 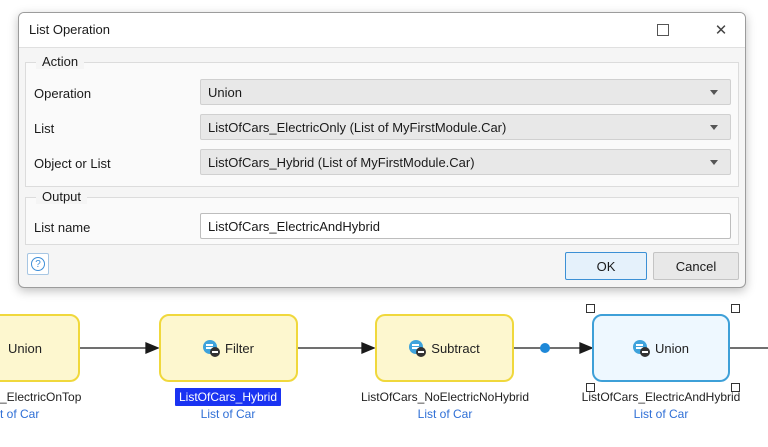 I want to click on operation-value: Union, so click(x=225, y=92).